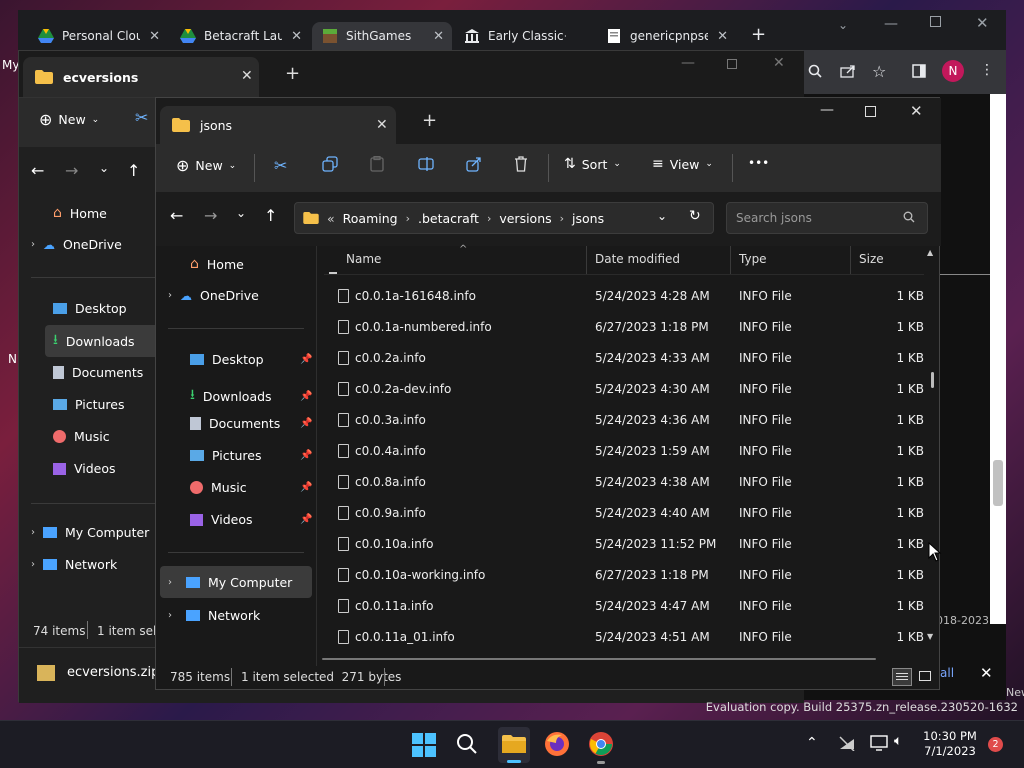  Describe the element at coordinates (251, 519) in the screenshot. I see `sidebar-item-videos: Videos 📌` at that location.